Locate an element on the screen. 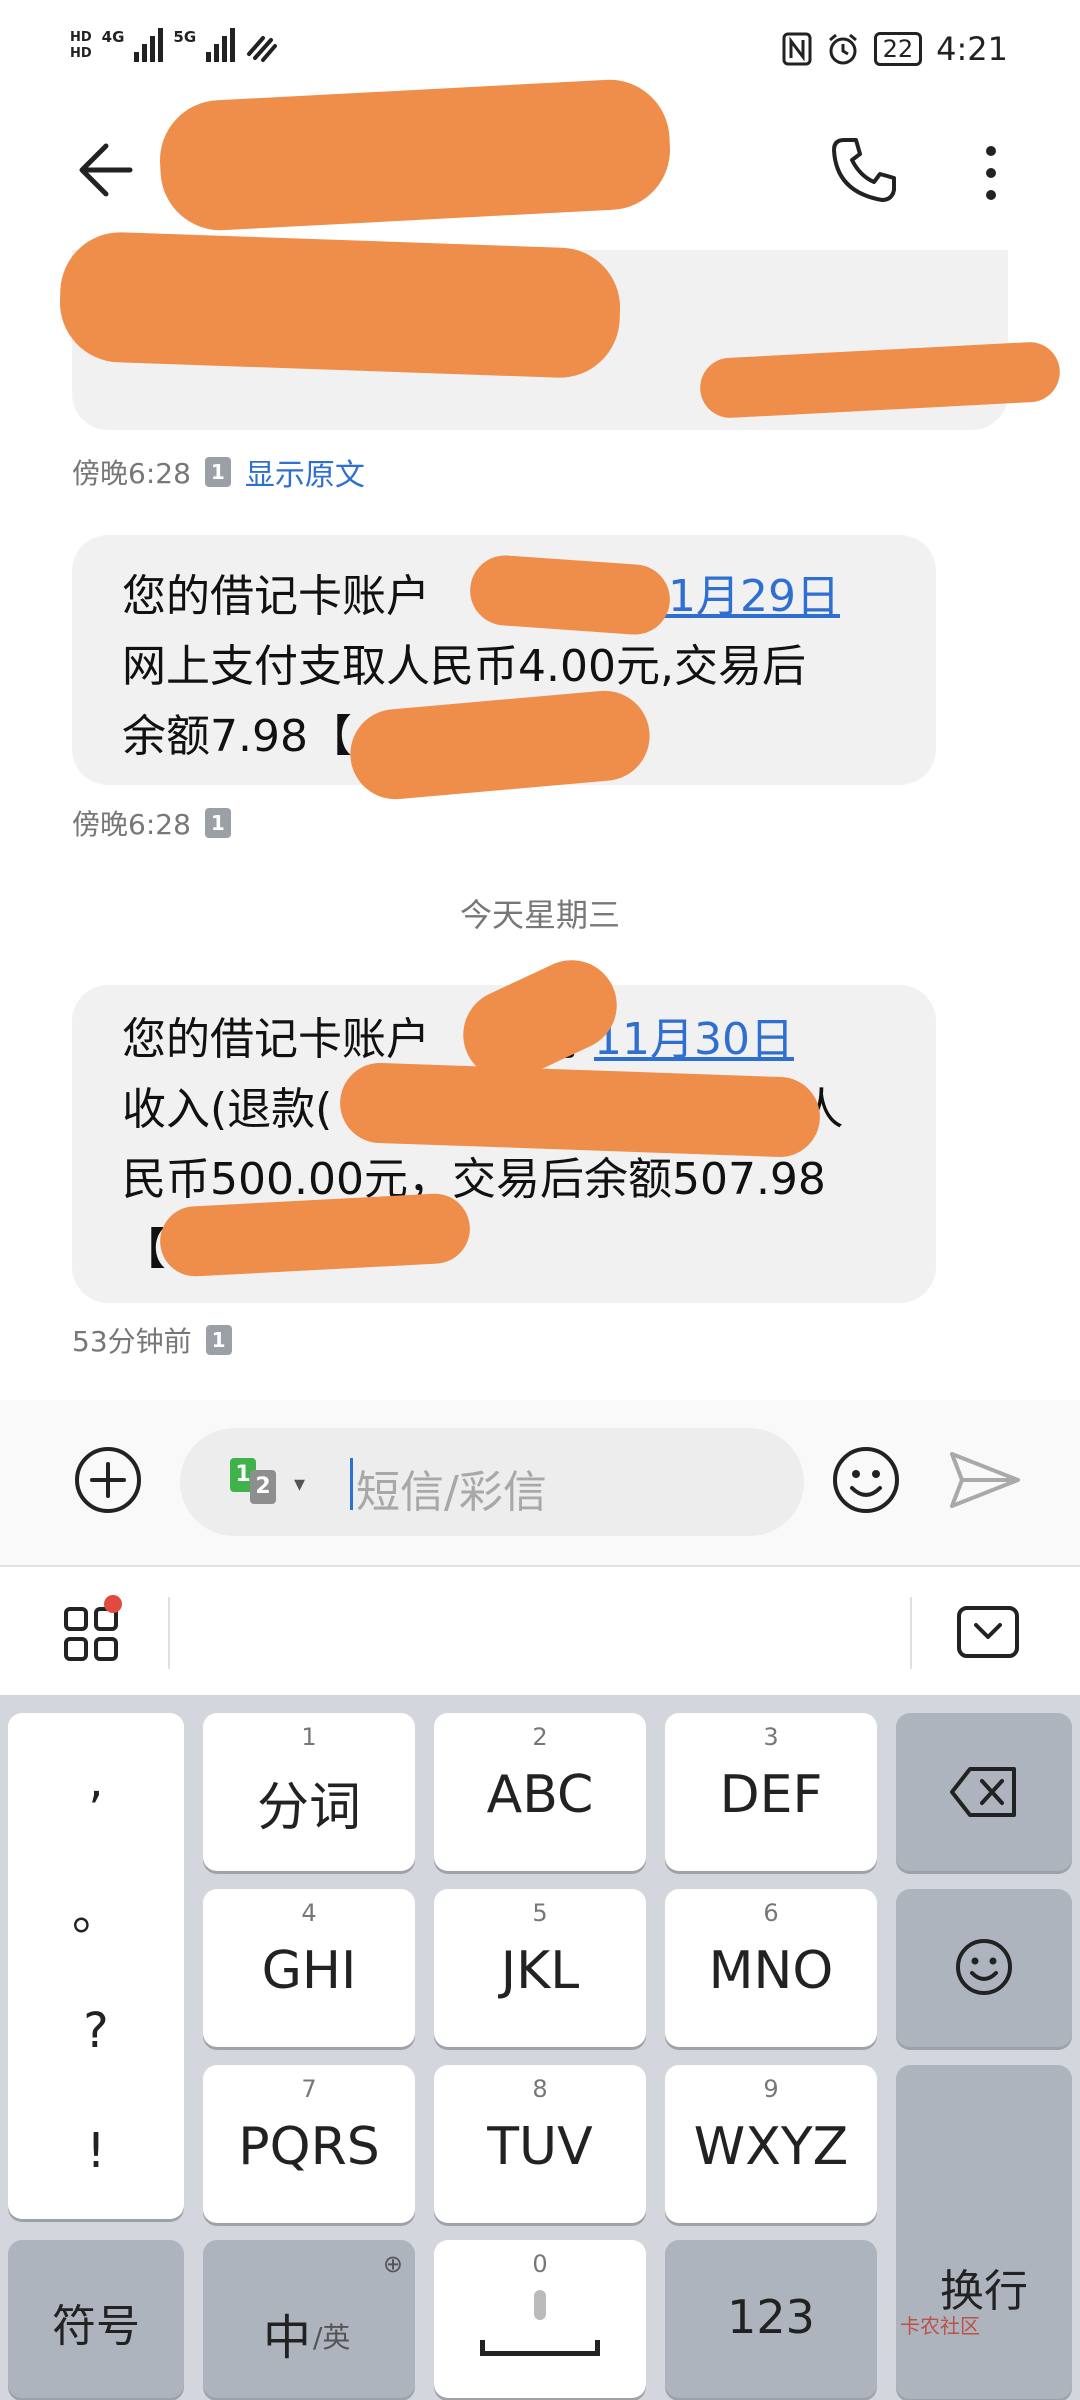 The width and height of the screenshot is (1080, 2400). conversation-header is located at coordinates (540, 158).